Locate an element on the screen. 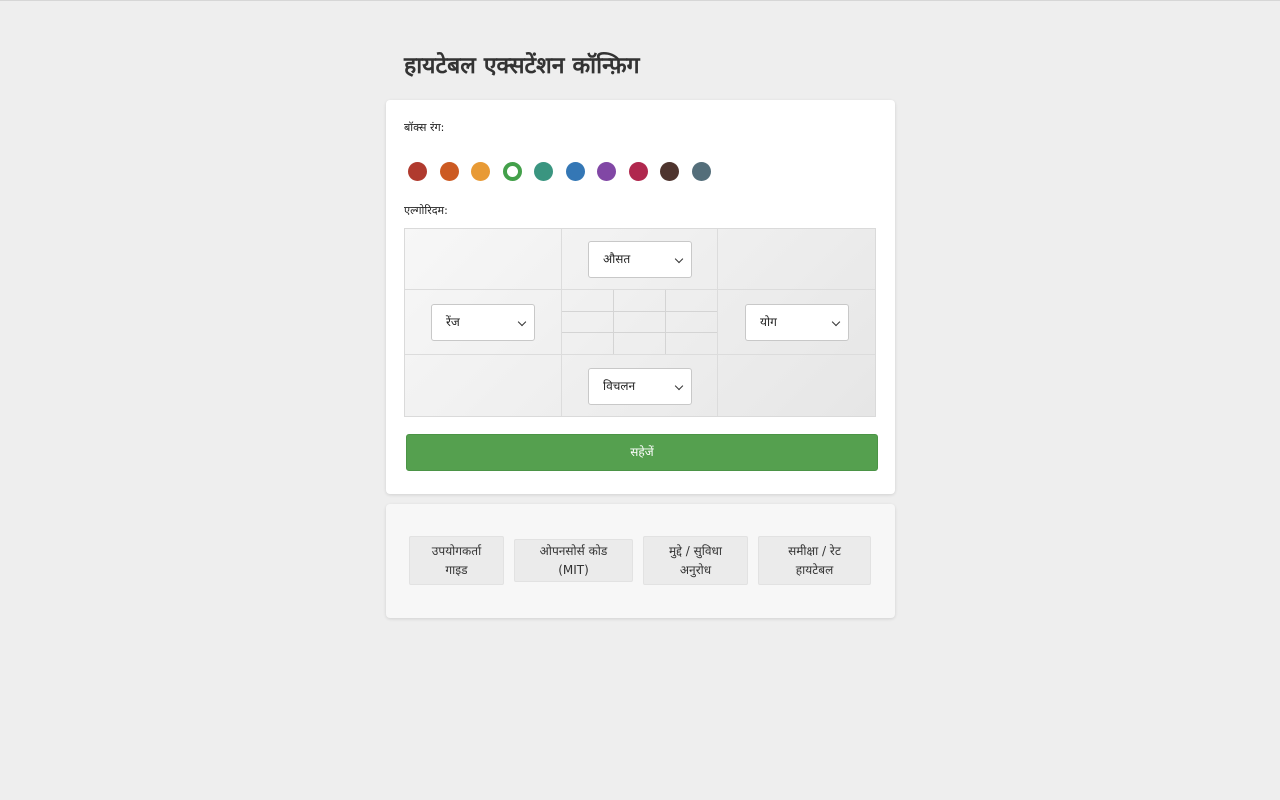 The width and height of the screenshot is (1280, 800). box-color-label: बॉक्स रंग: is located at coordinates (424, 127).